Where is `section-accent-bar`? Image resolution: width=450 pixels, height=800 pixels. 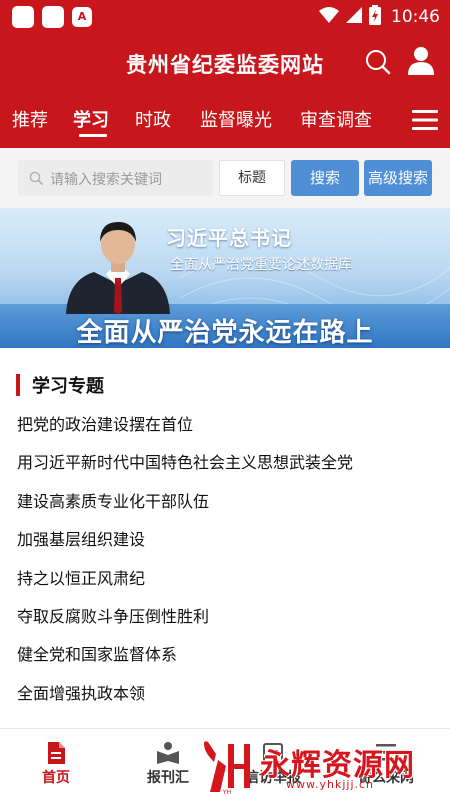 section-accent-bar is located at coordinates (18, 385).